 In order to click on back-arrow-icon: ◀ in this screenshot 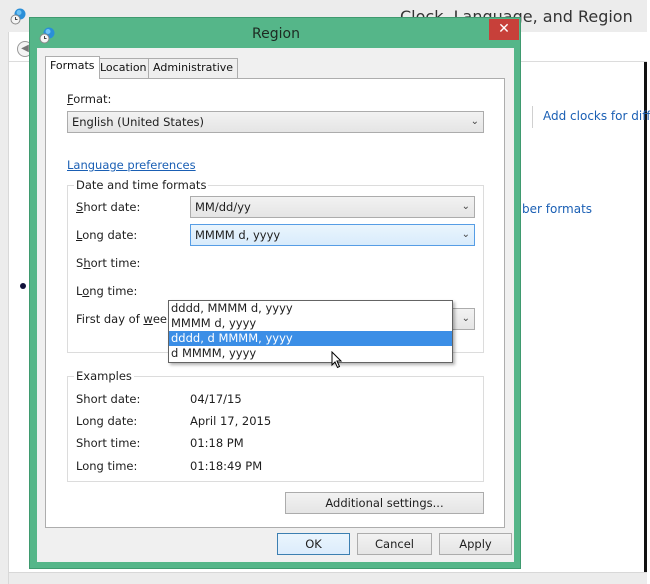, I will do `click(25, 48)`.